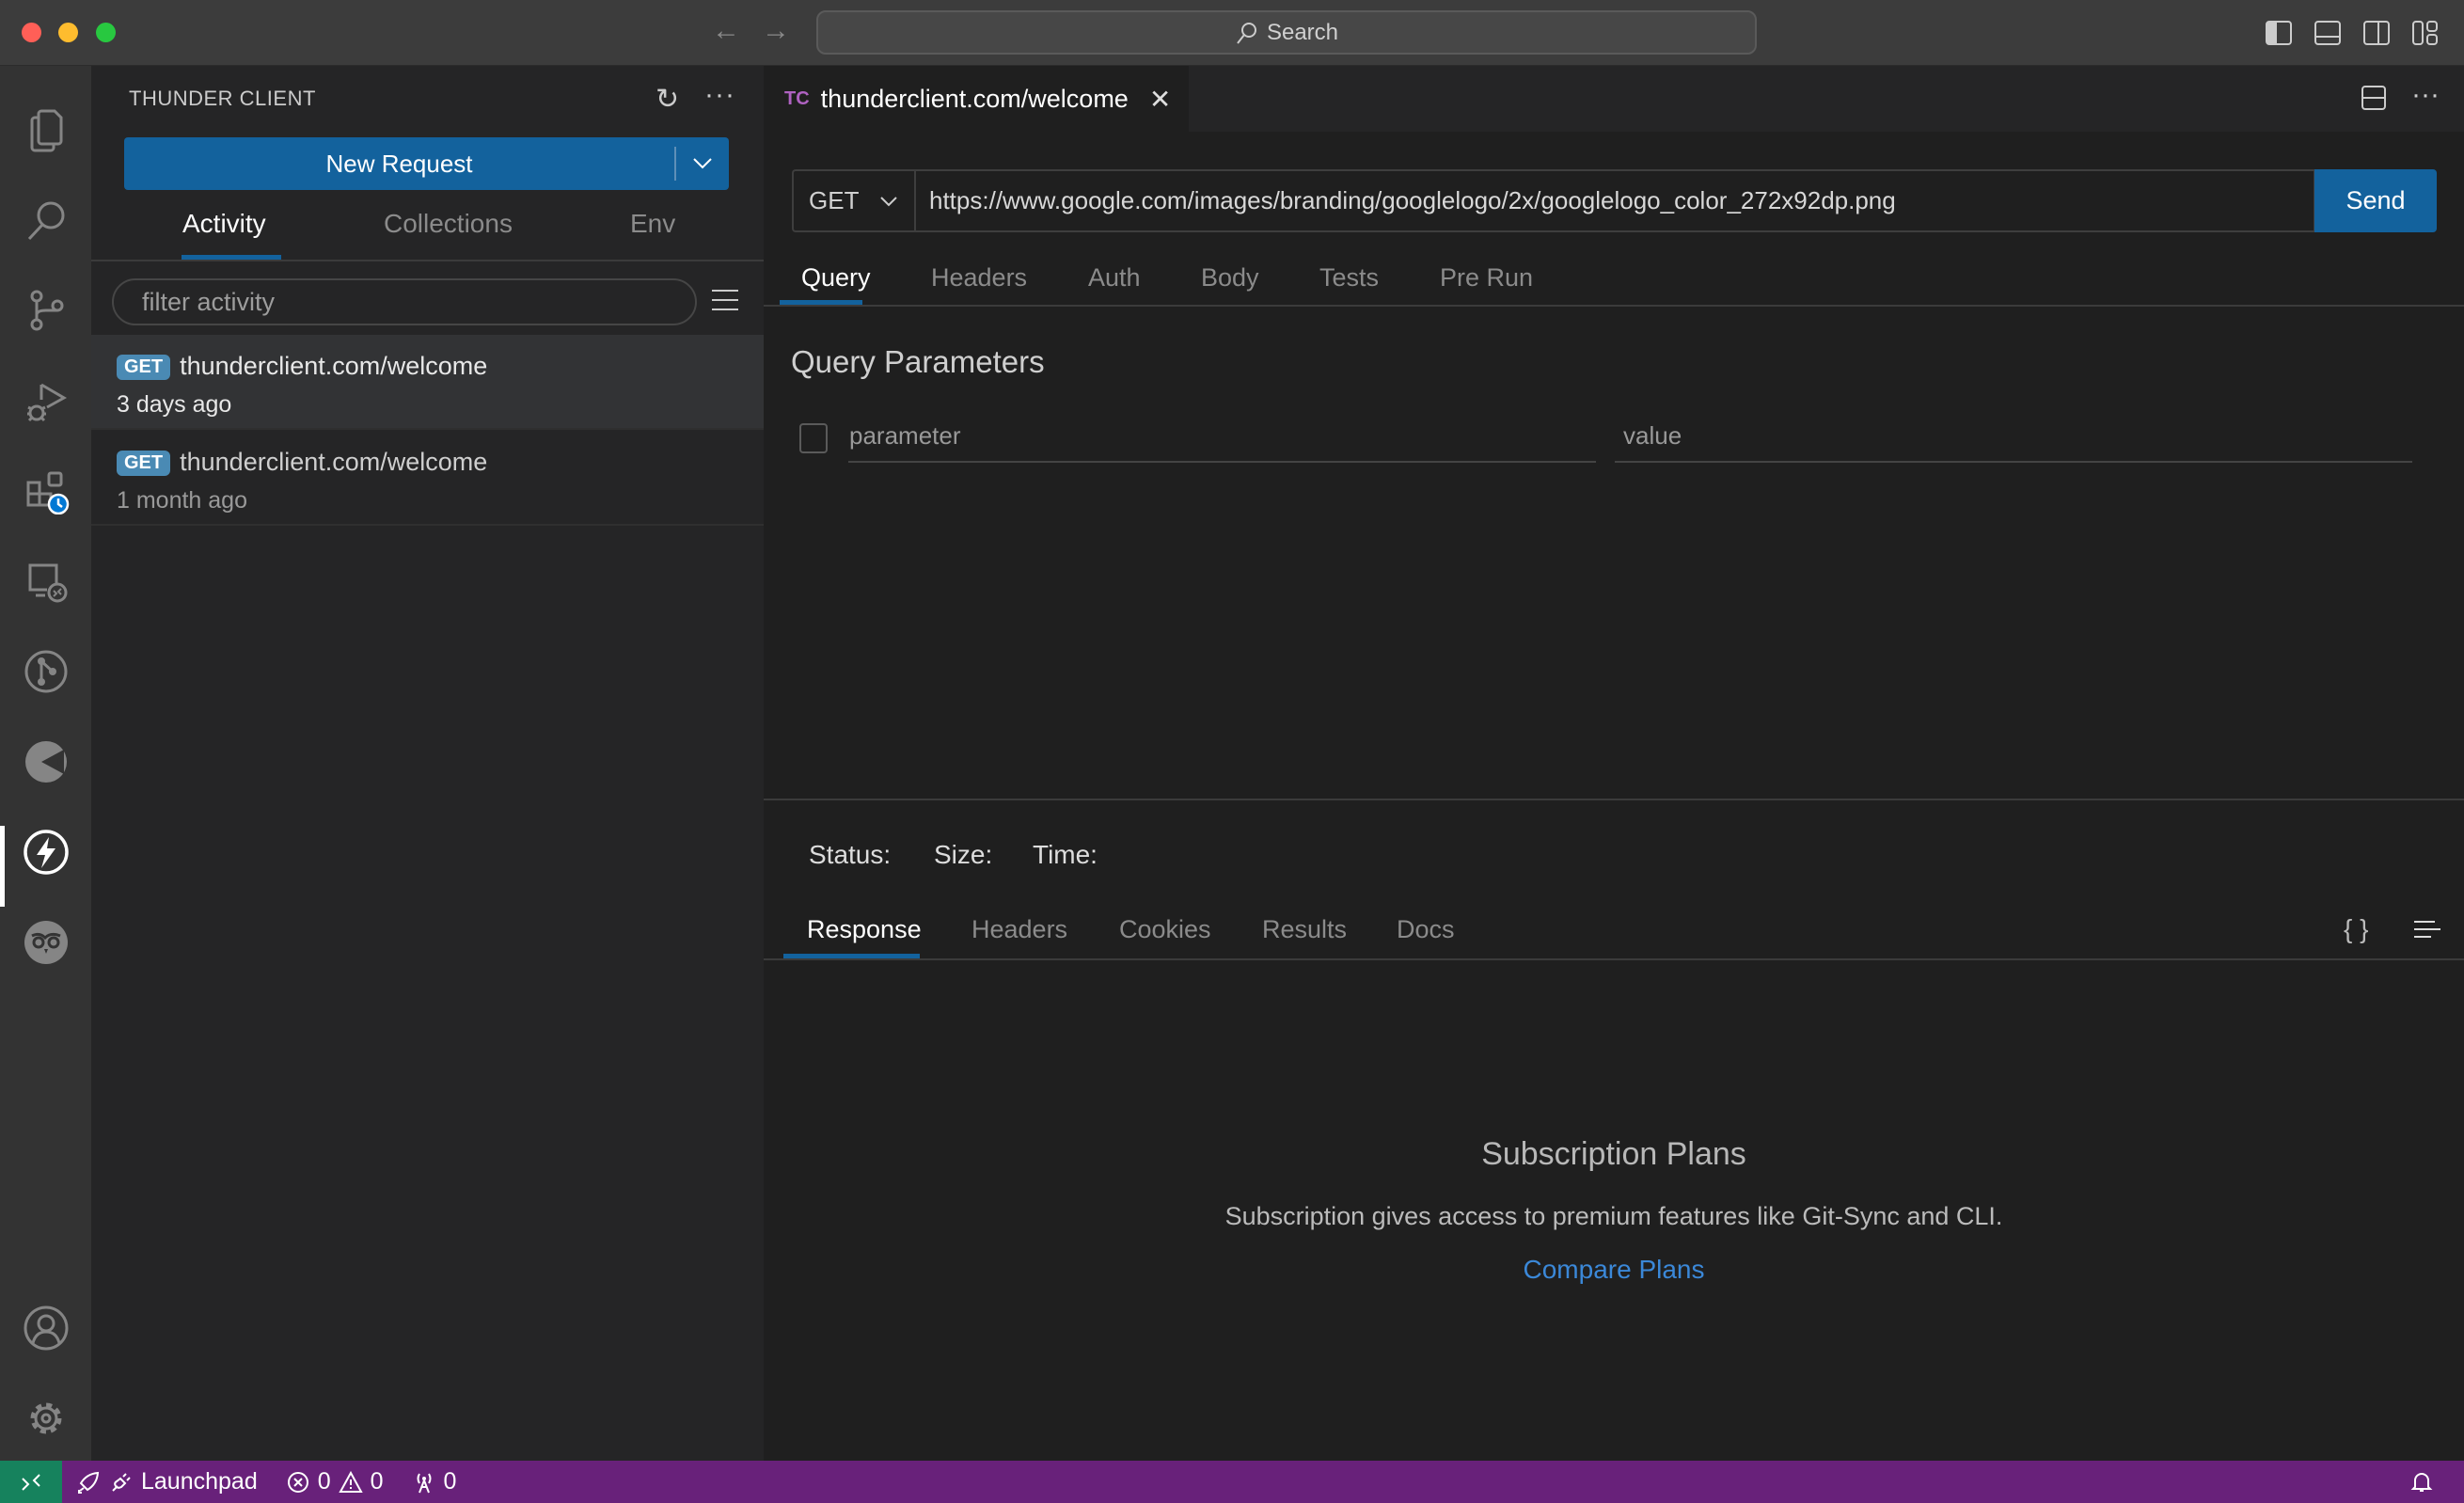 This screenshot has height=1503, width=2464. Describe the element at coordinates (1614, 799) in the screenshot. I see `panel-splitter` at that location.